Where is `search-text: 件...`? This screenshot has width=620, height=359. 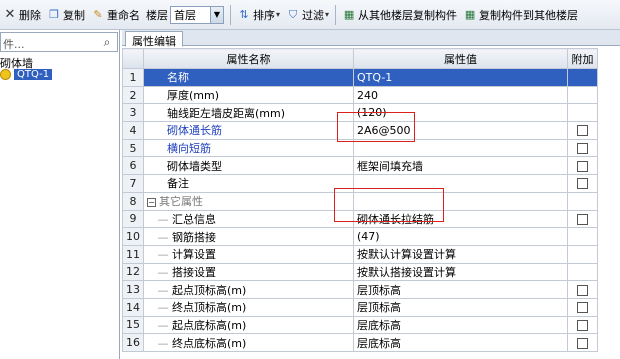 search-text: 件... is located at coordinates (14, 44).